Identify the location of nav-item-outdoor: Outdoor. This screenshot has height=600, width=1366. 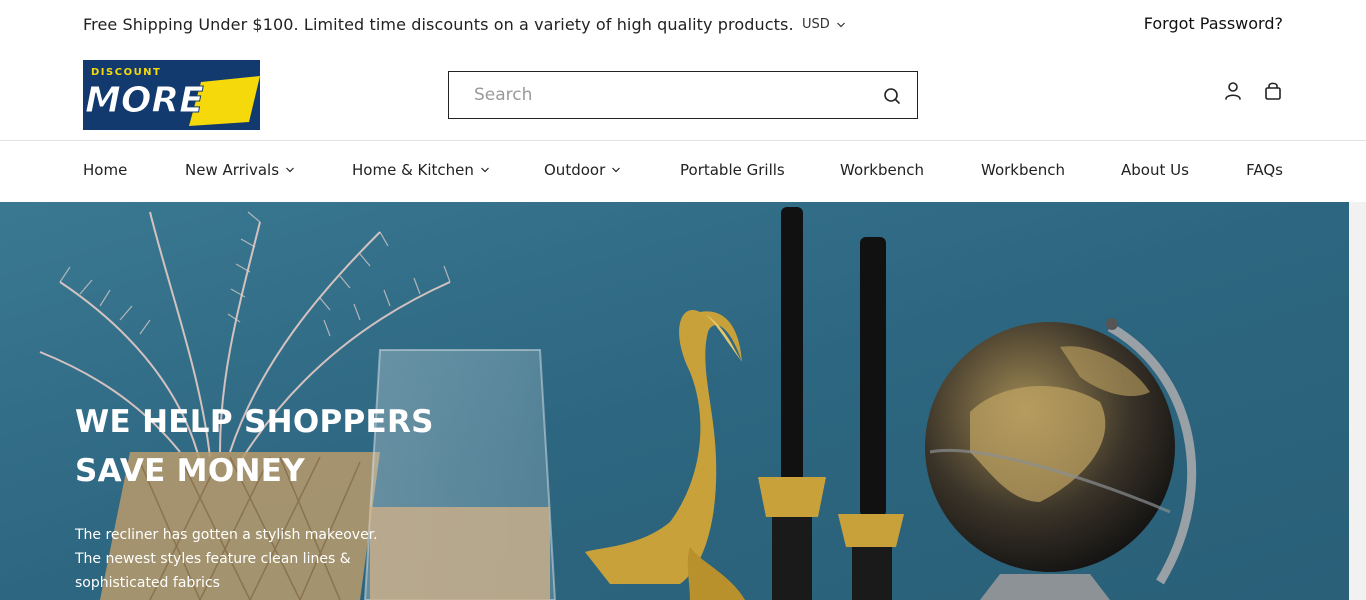
(582, 170).